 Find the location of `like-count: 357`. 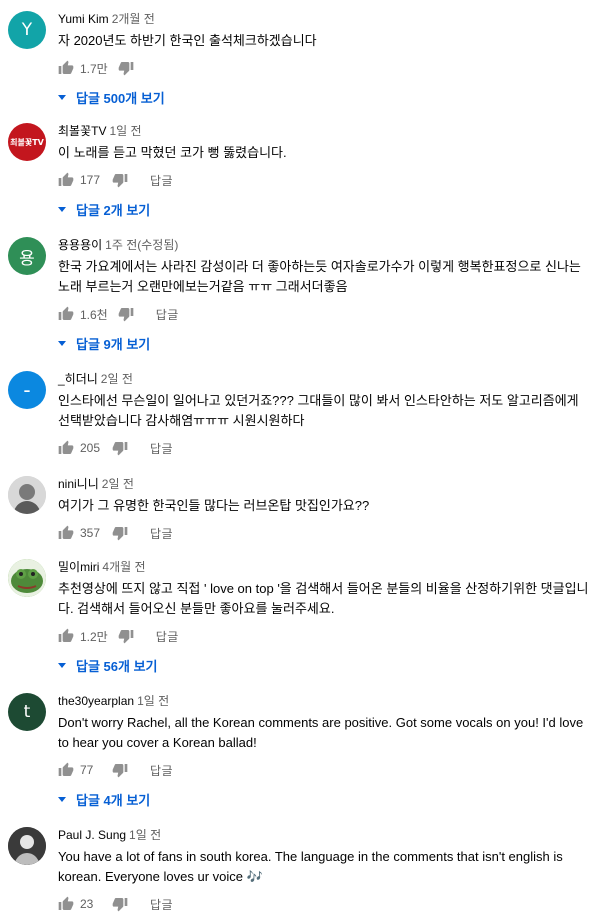

like-count: 357 is located at coordinates (90, 533).